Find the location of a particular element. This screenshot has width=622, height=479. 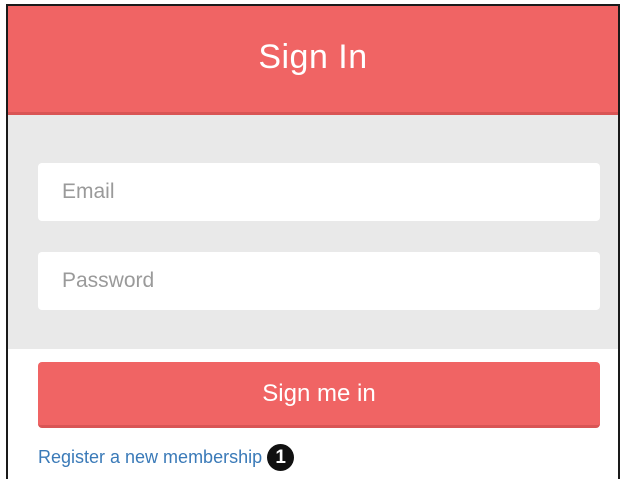

password-field is located at coordinates (319, 281).